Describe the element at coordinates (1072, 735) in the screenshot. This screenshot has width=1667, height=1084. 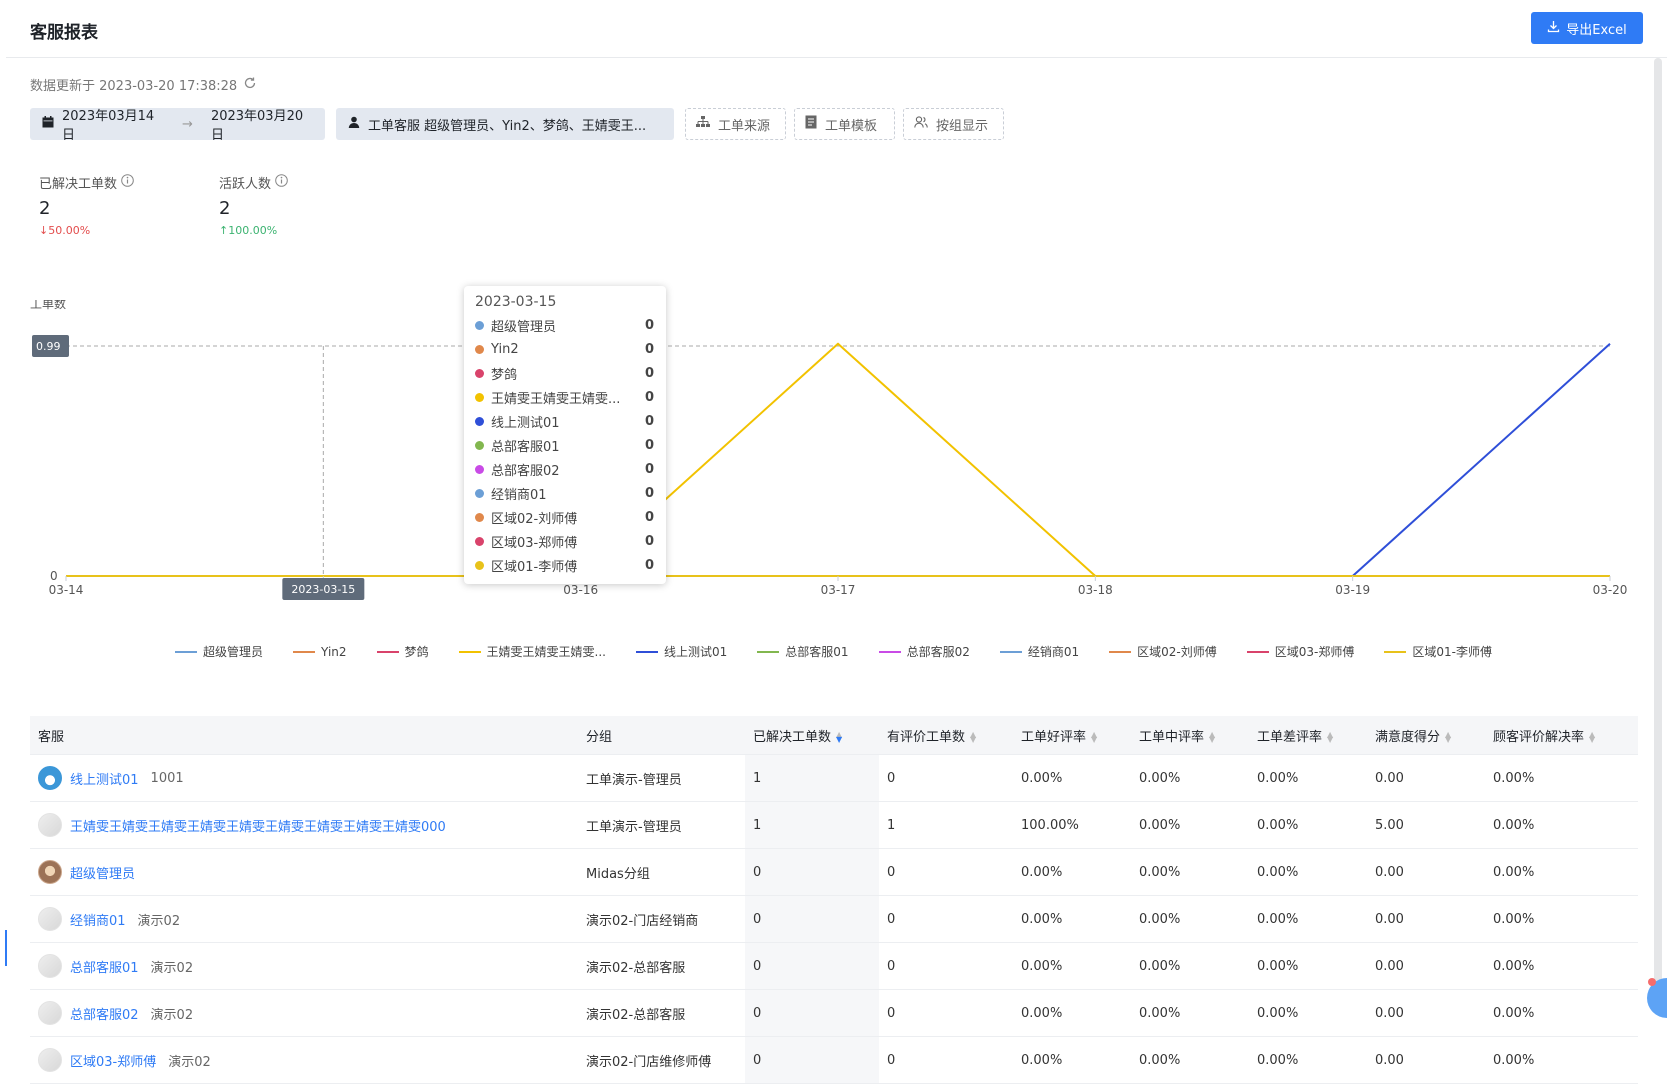
I see `column-header: 工单好评率 ▲ ▼` at that location.